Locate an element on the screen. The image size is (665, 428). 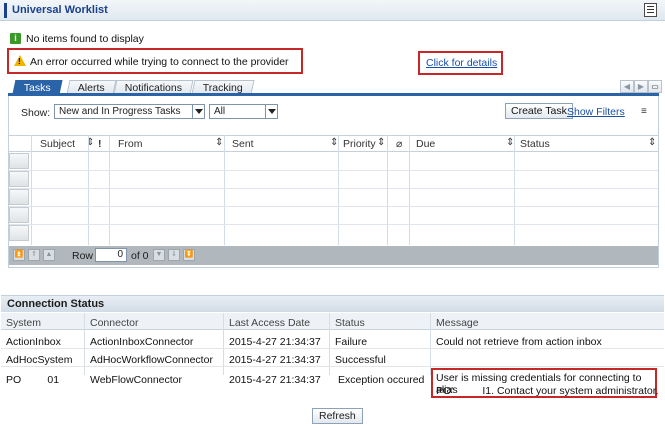
column-sent: Sent is located at coordinates (243, 144).